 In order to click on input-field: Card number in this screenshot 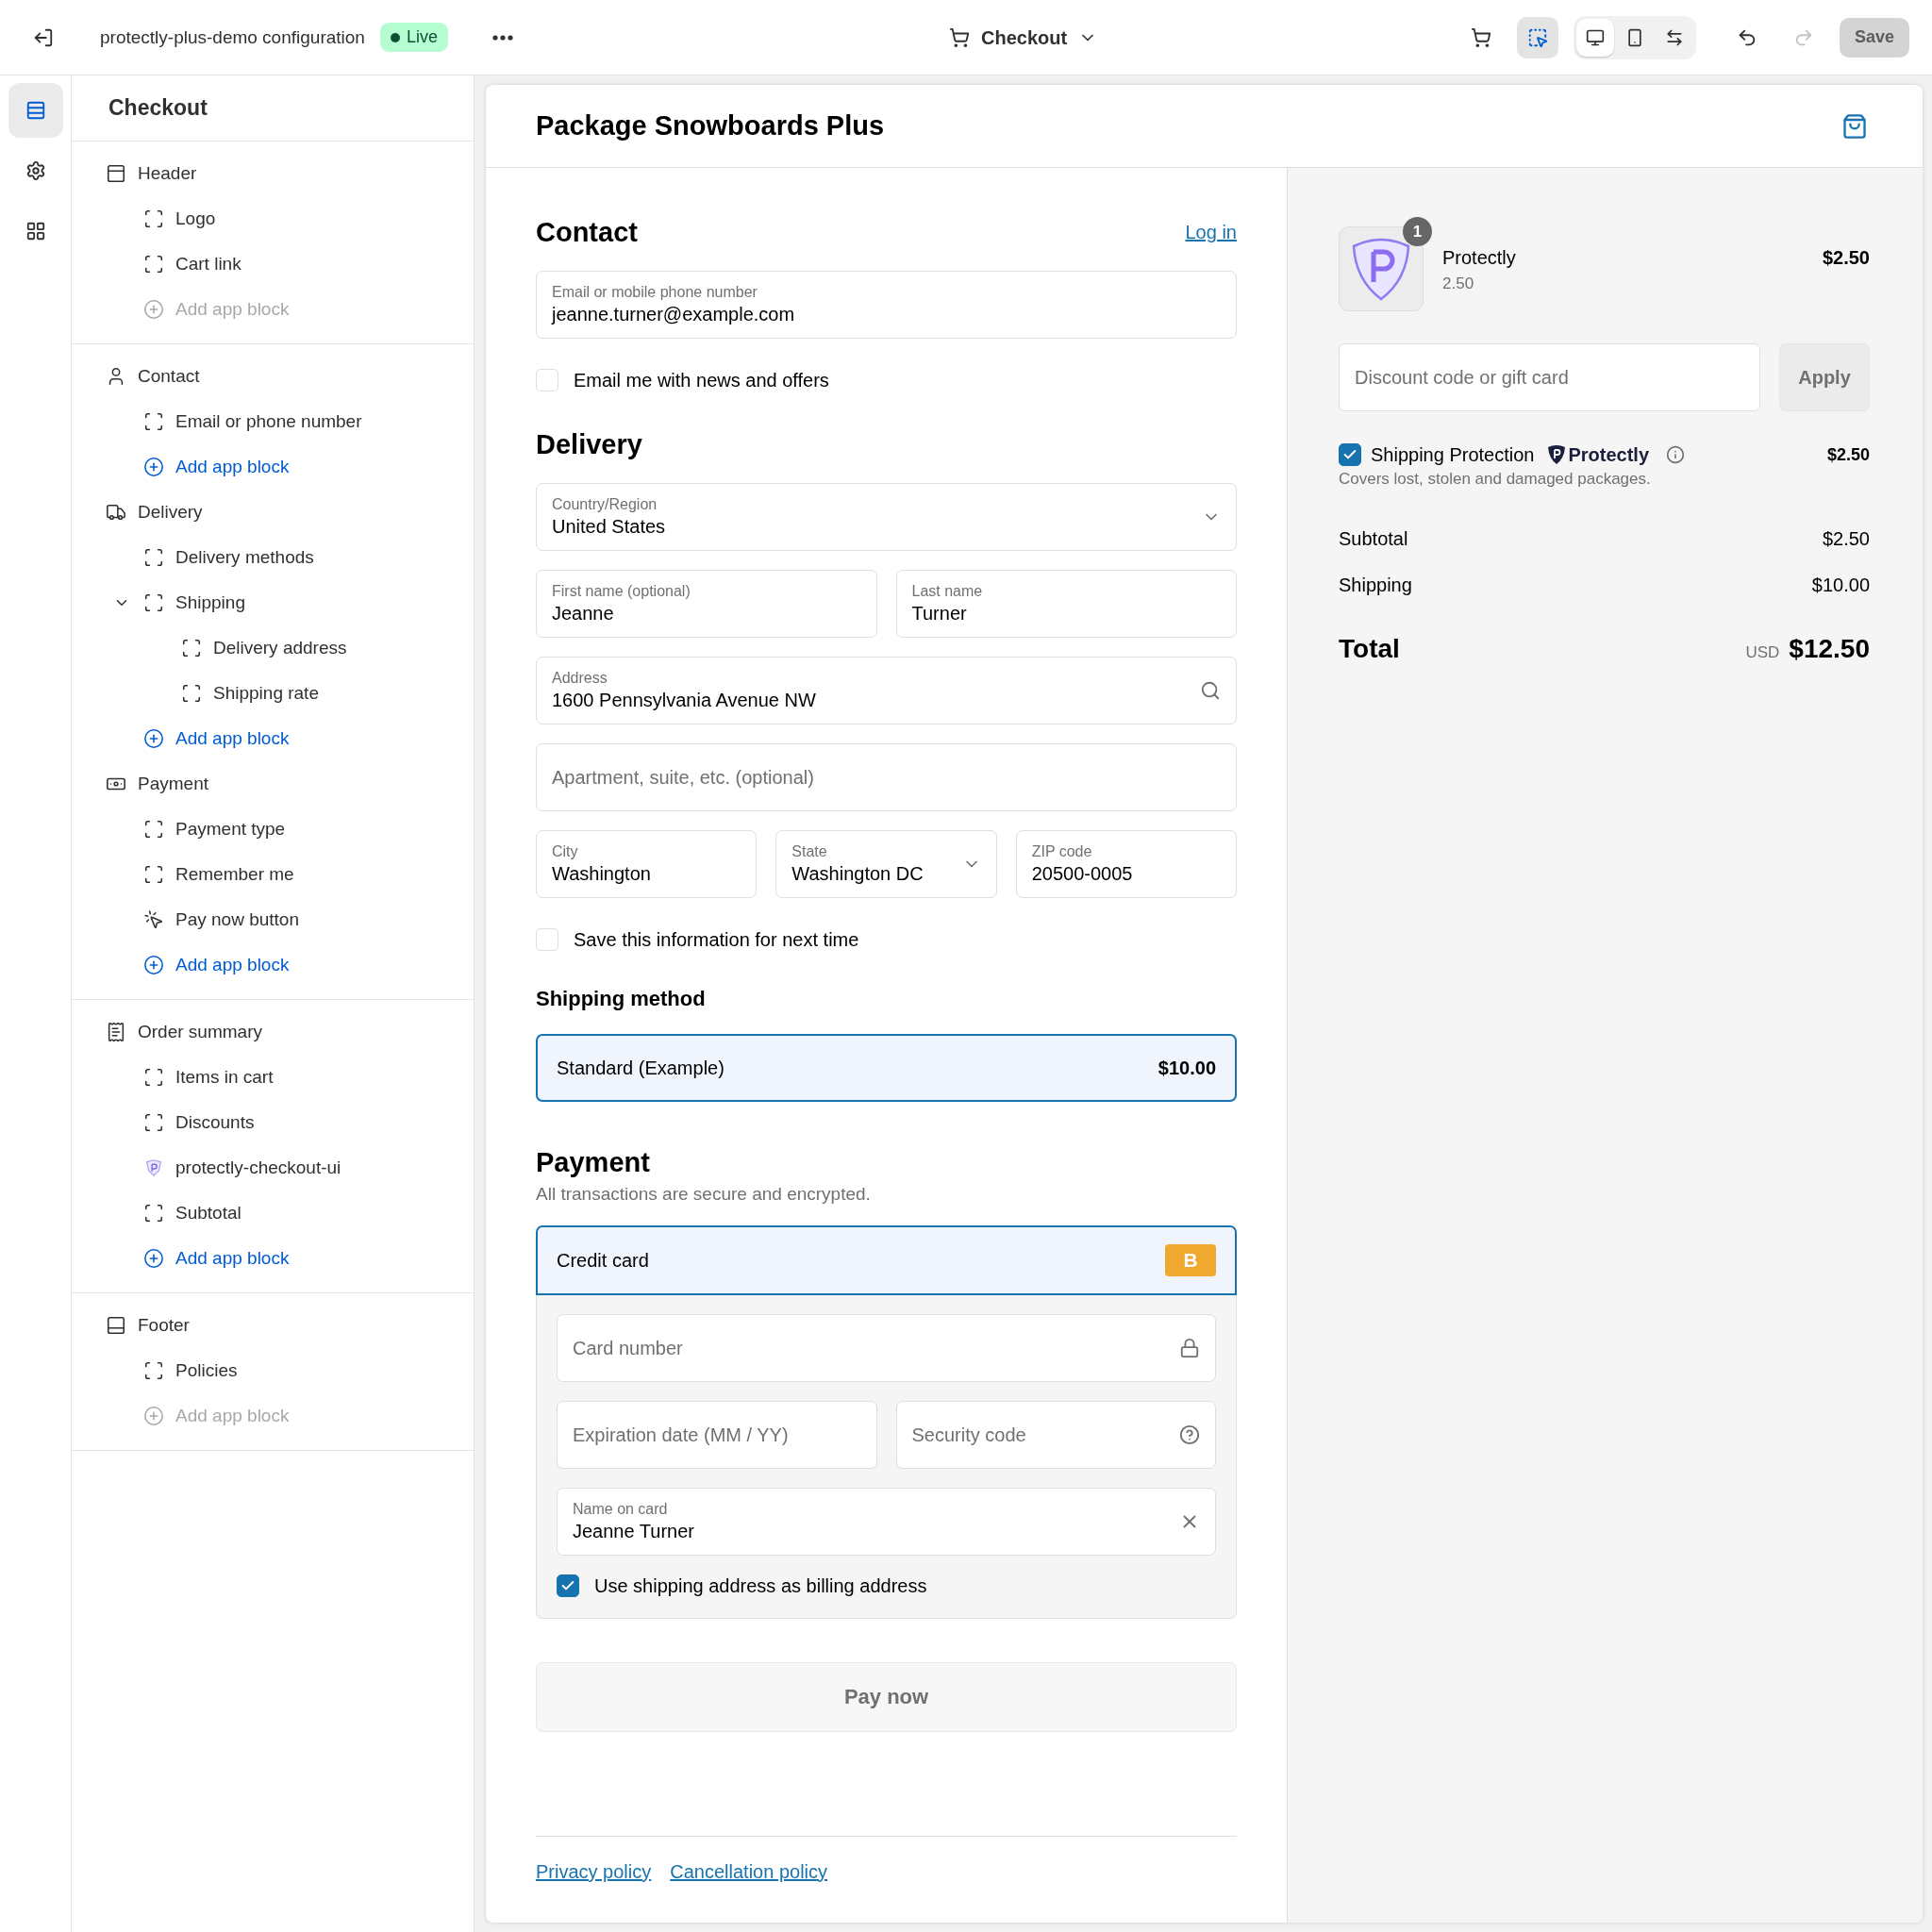, I will do `click(887, 1348)`.